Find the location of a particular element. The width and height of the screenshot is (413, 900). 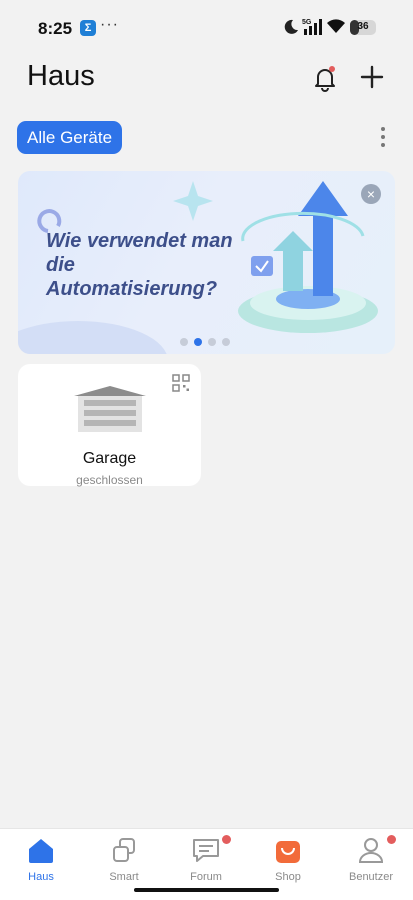

nav-item-benutzer: Benutzer is located at coordinates (371, 859).